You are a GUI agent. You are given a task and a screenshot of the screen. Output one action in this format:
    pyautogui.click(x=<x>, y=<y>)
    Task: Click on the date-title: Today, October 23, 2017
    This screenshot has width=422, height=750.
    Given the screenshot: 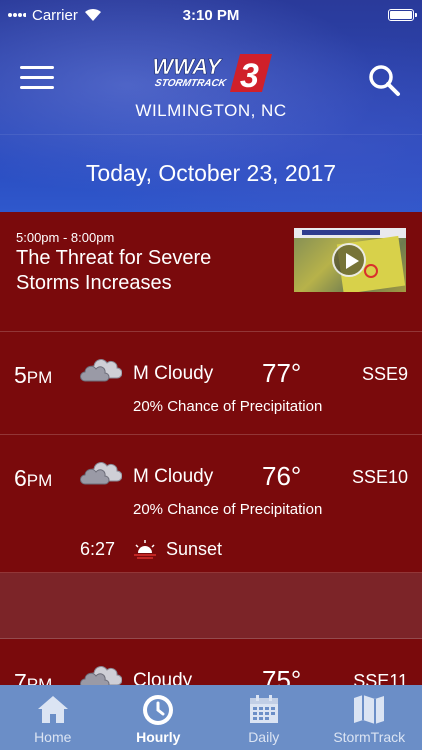 What is the action you would take?
    pyautogui.click(x=211, y=173)
    